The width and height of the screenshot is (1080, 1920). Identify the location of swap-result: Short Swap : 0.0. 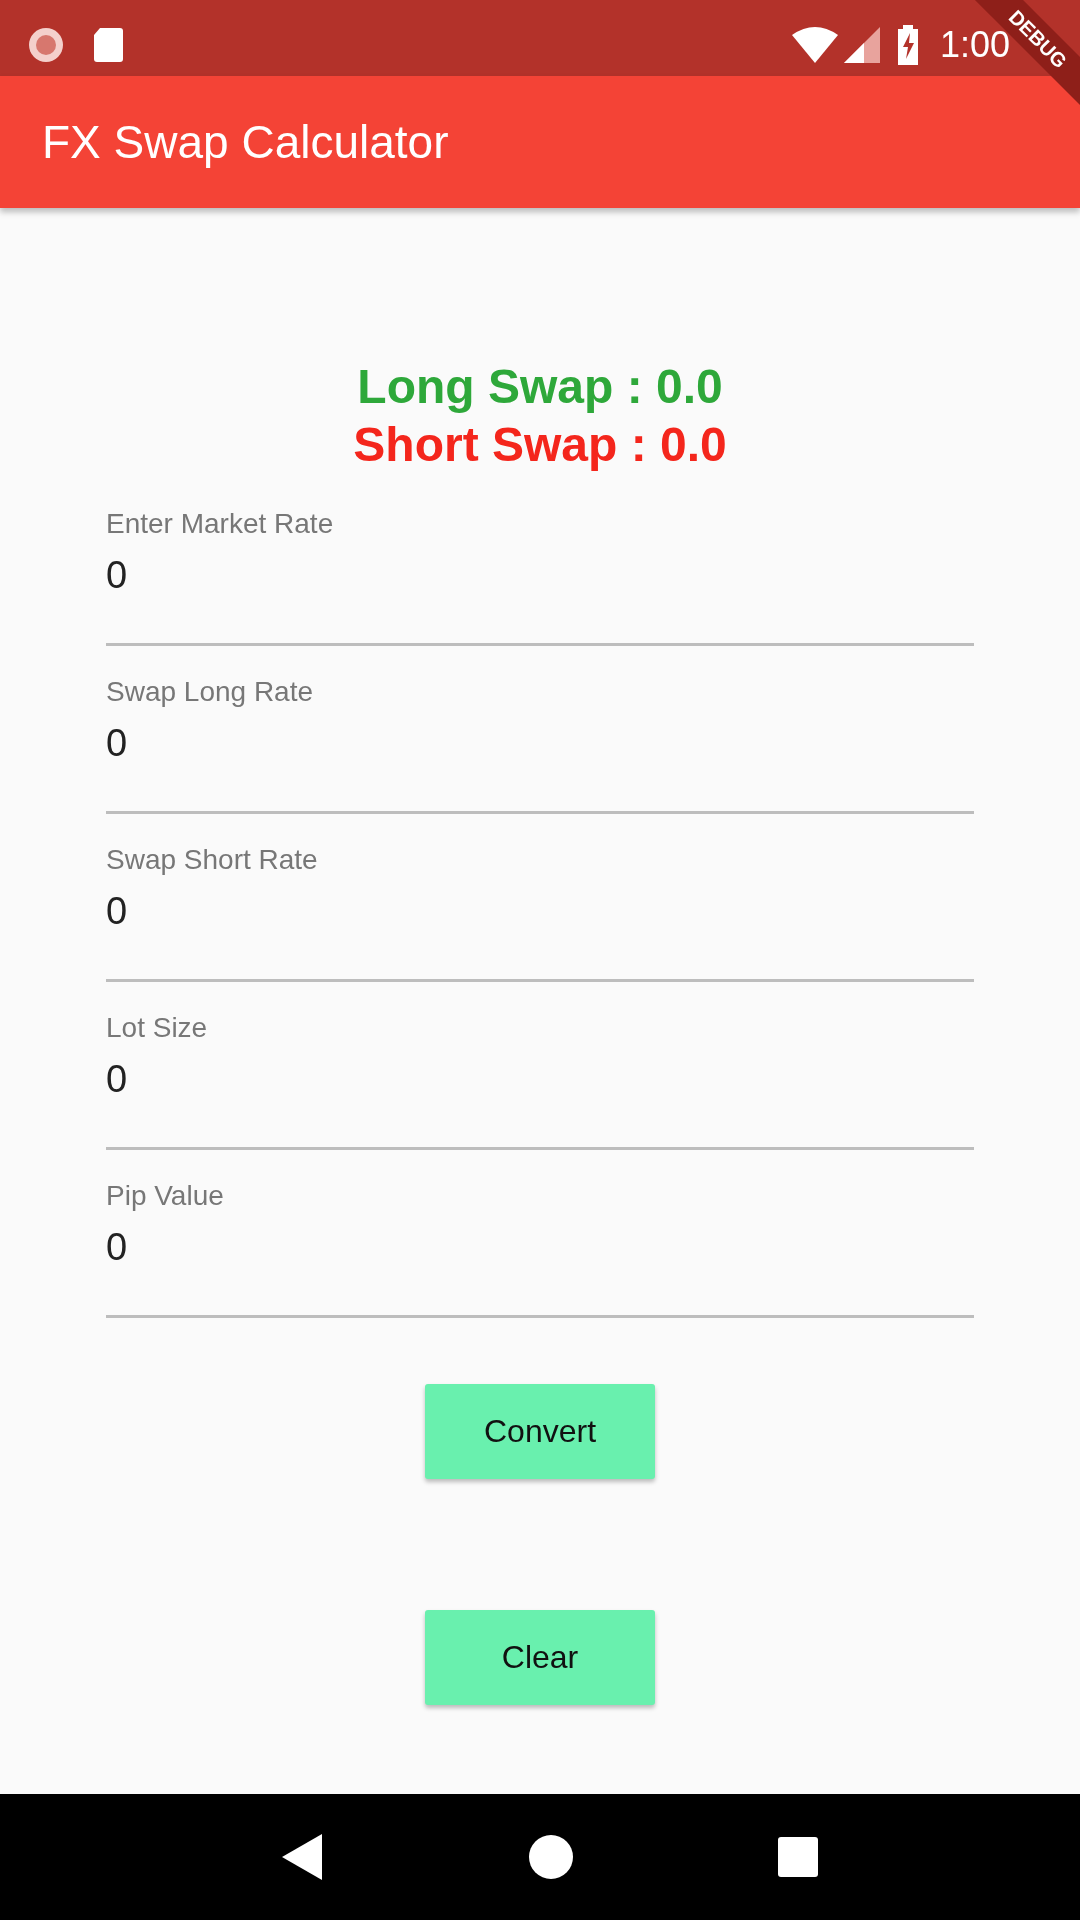
(540, 445).